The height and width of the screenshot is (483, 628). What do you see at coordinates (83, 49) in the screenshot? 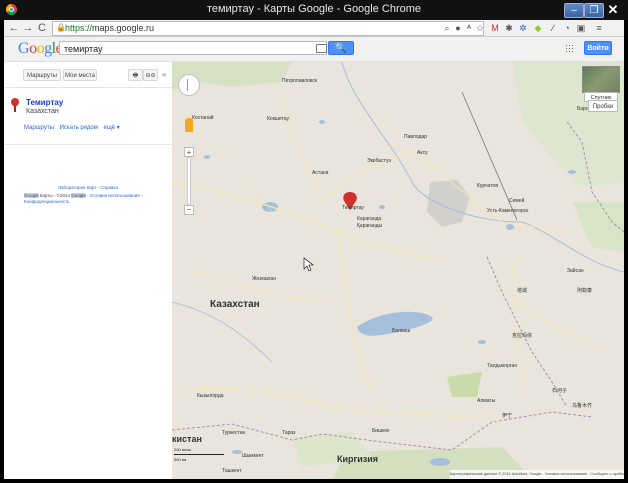
I see `search-value: темиртау` at bounding box center [83, 49].